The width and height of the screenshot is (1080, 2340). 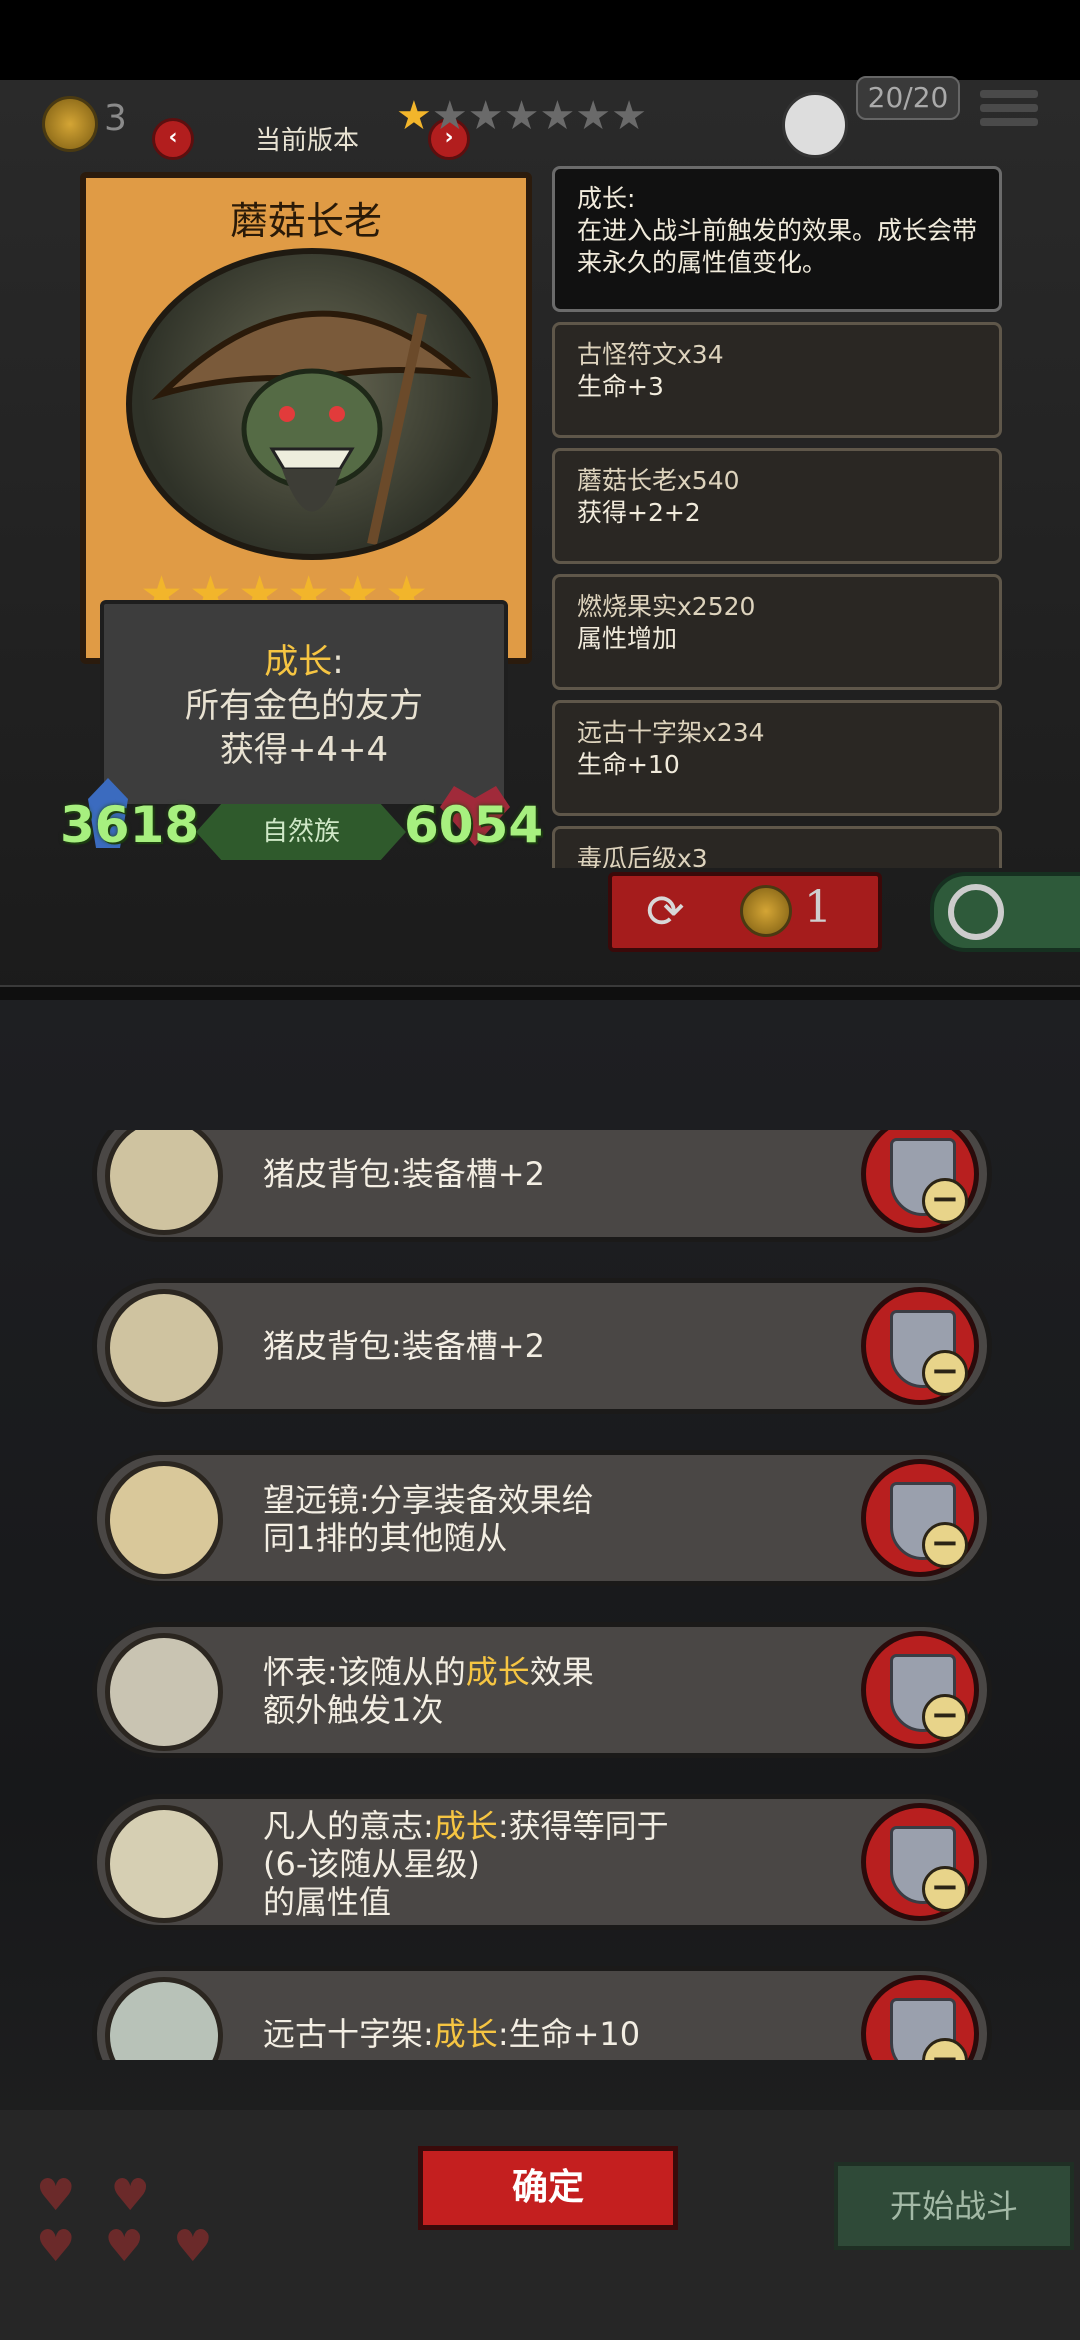 I want to click on ancient-cross-icon, so click(x=164, y=2018).